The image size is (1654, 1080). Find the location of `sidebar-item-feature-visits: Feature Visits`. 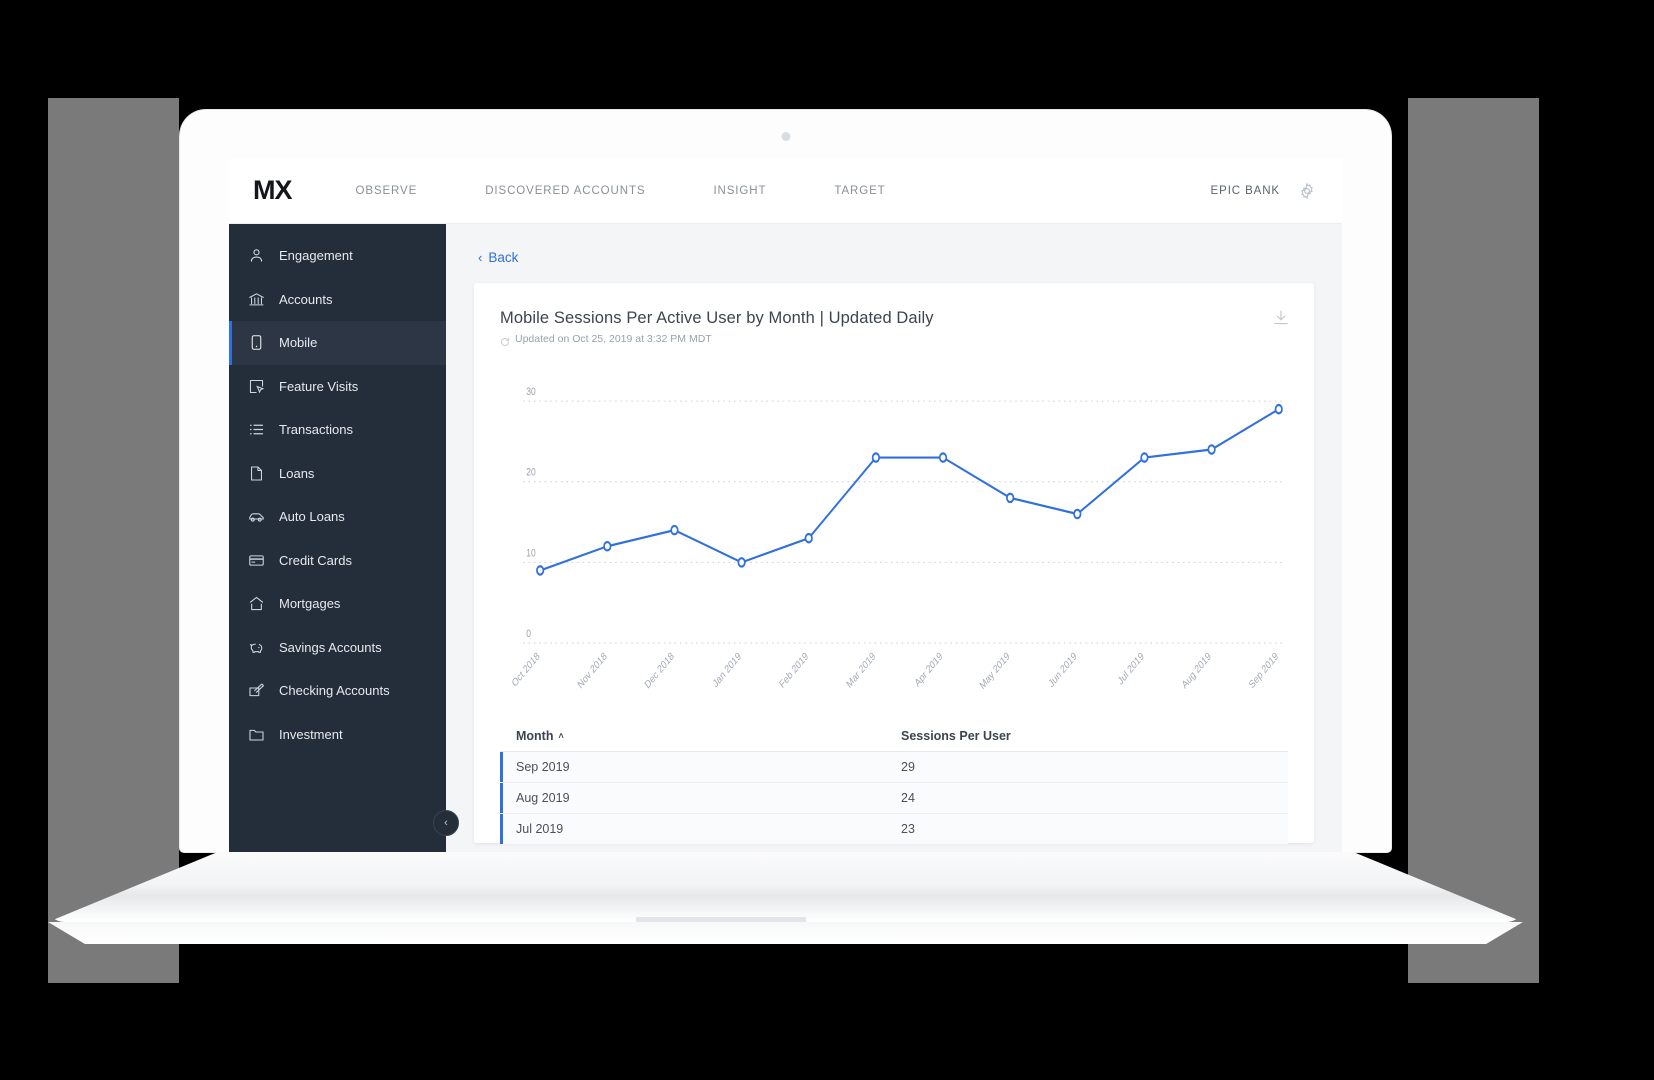

sidebar-item-feature-visits: Feature Visits is located at coordinates (337, 387).